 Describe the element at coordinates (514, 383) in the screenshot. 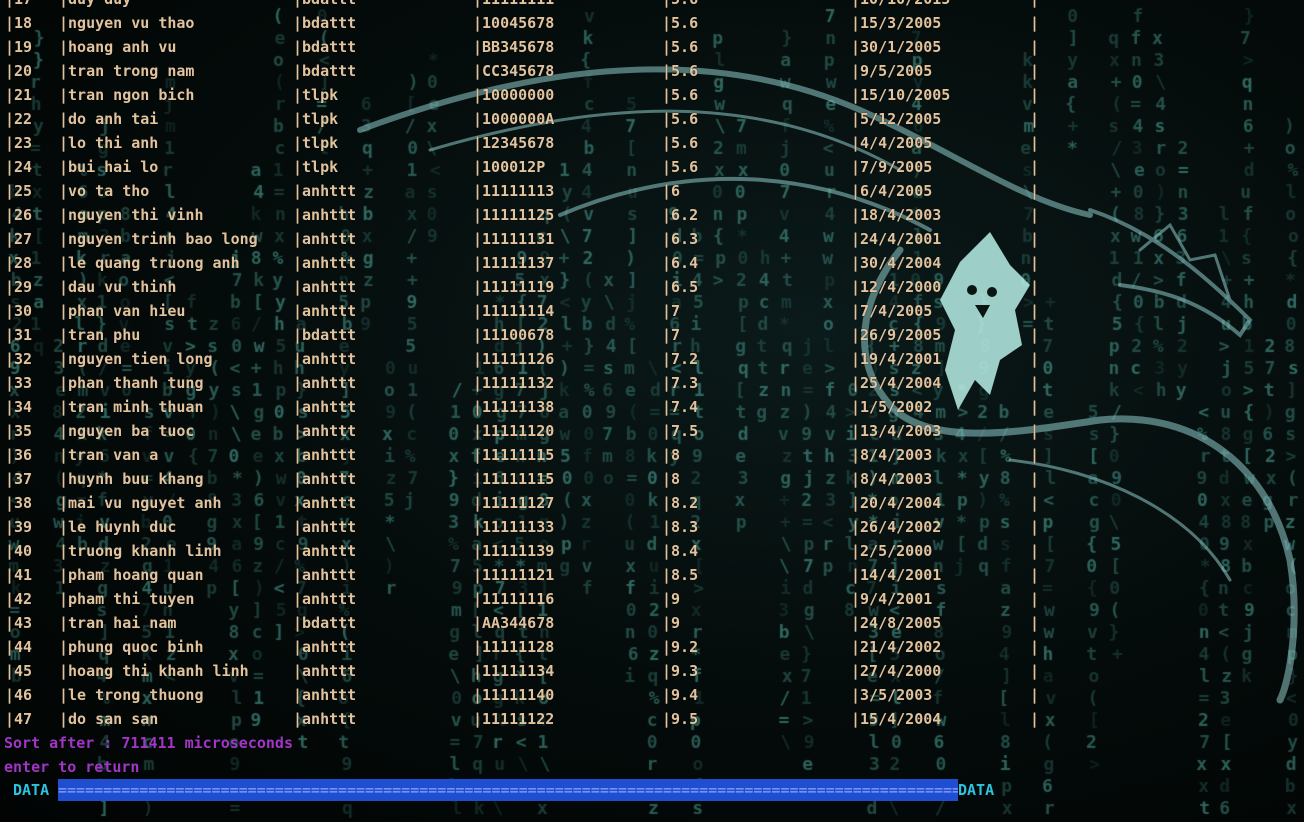

I see `student-id: |11111132` at that location.